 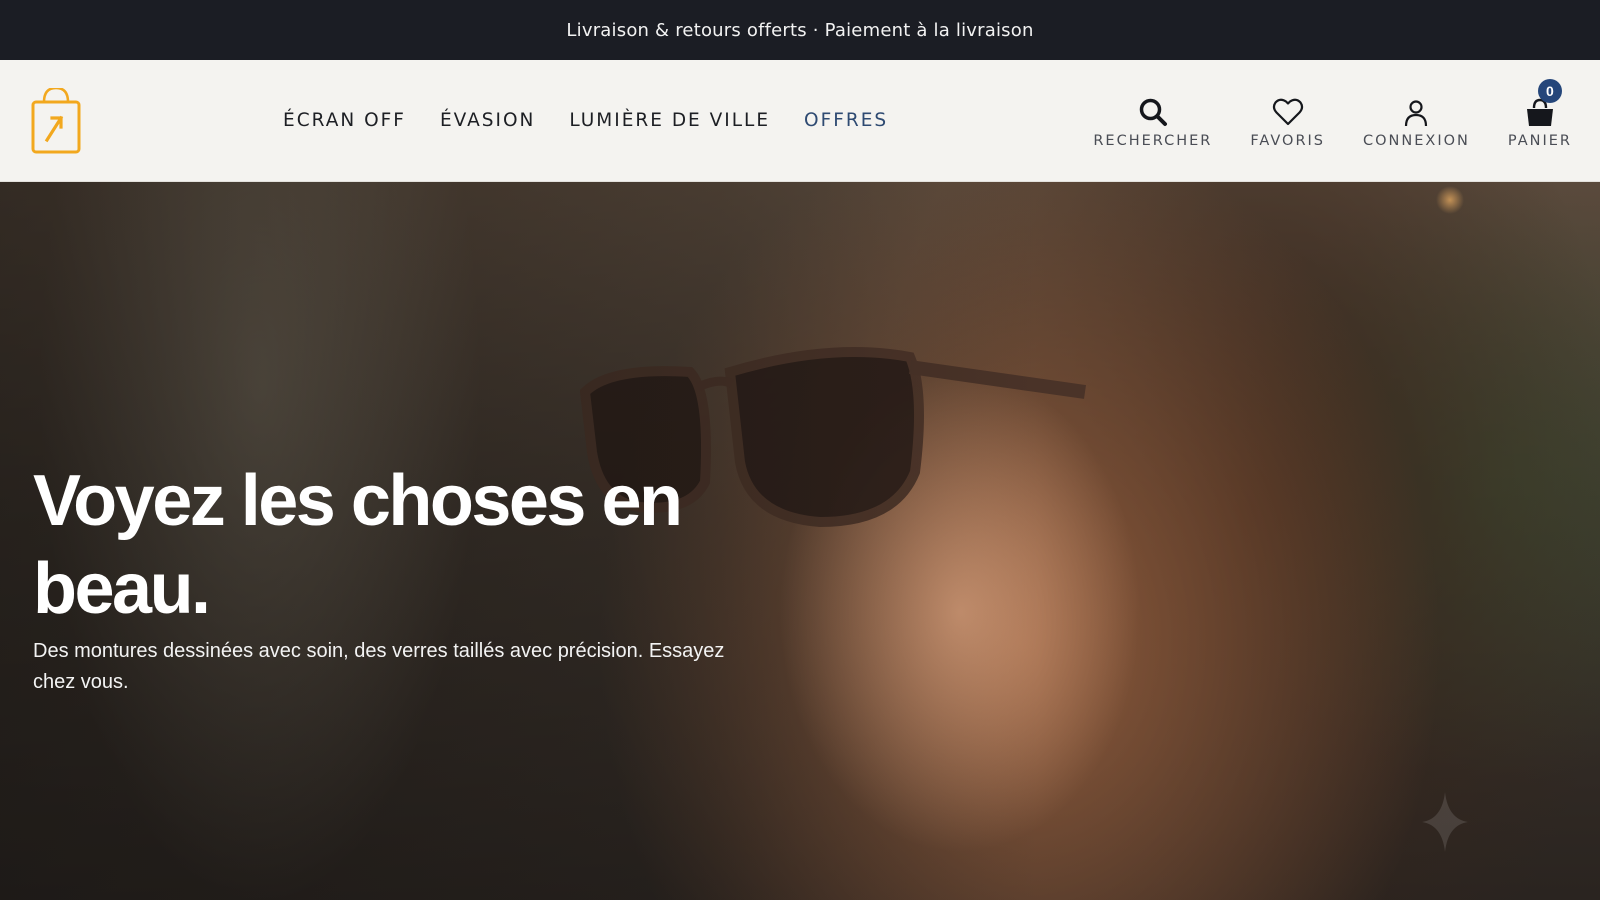 What do you see at coordinates (846, 120) in the screenshot?
I see `nav-item-offres: OFFRES` at bounding box center [846, 120].